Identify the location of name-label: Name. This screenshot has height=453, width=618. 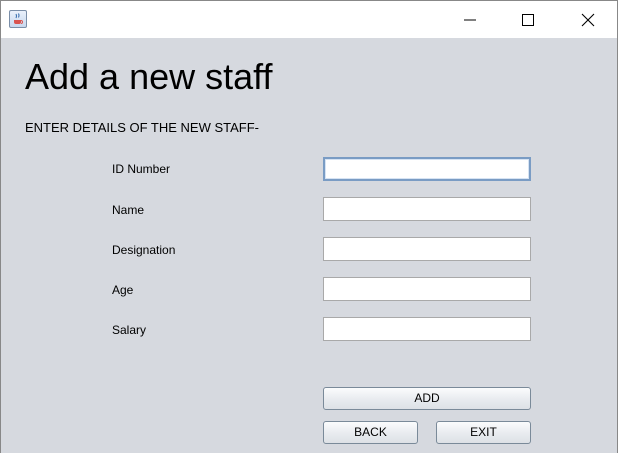
(128, 210).